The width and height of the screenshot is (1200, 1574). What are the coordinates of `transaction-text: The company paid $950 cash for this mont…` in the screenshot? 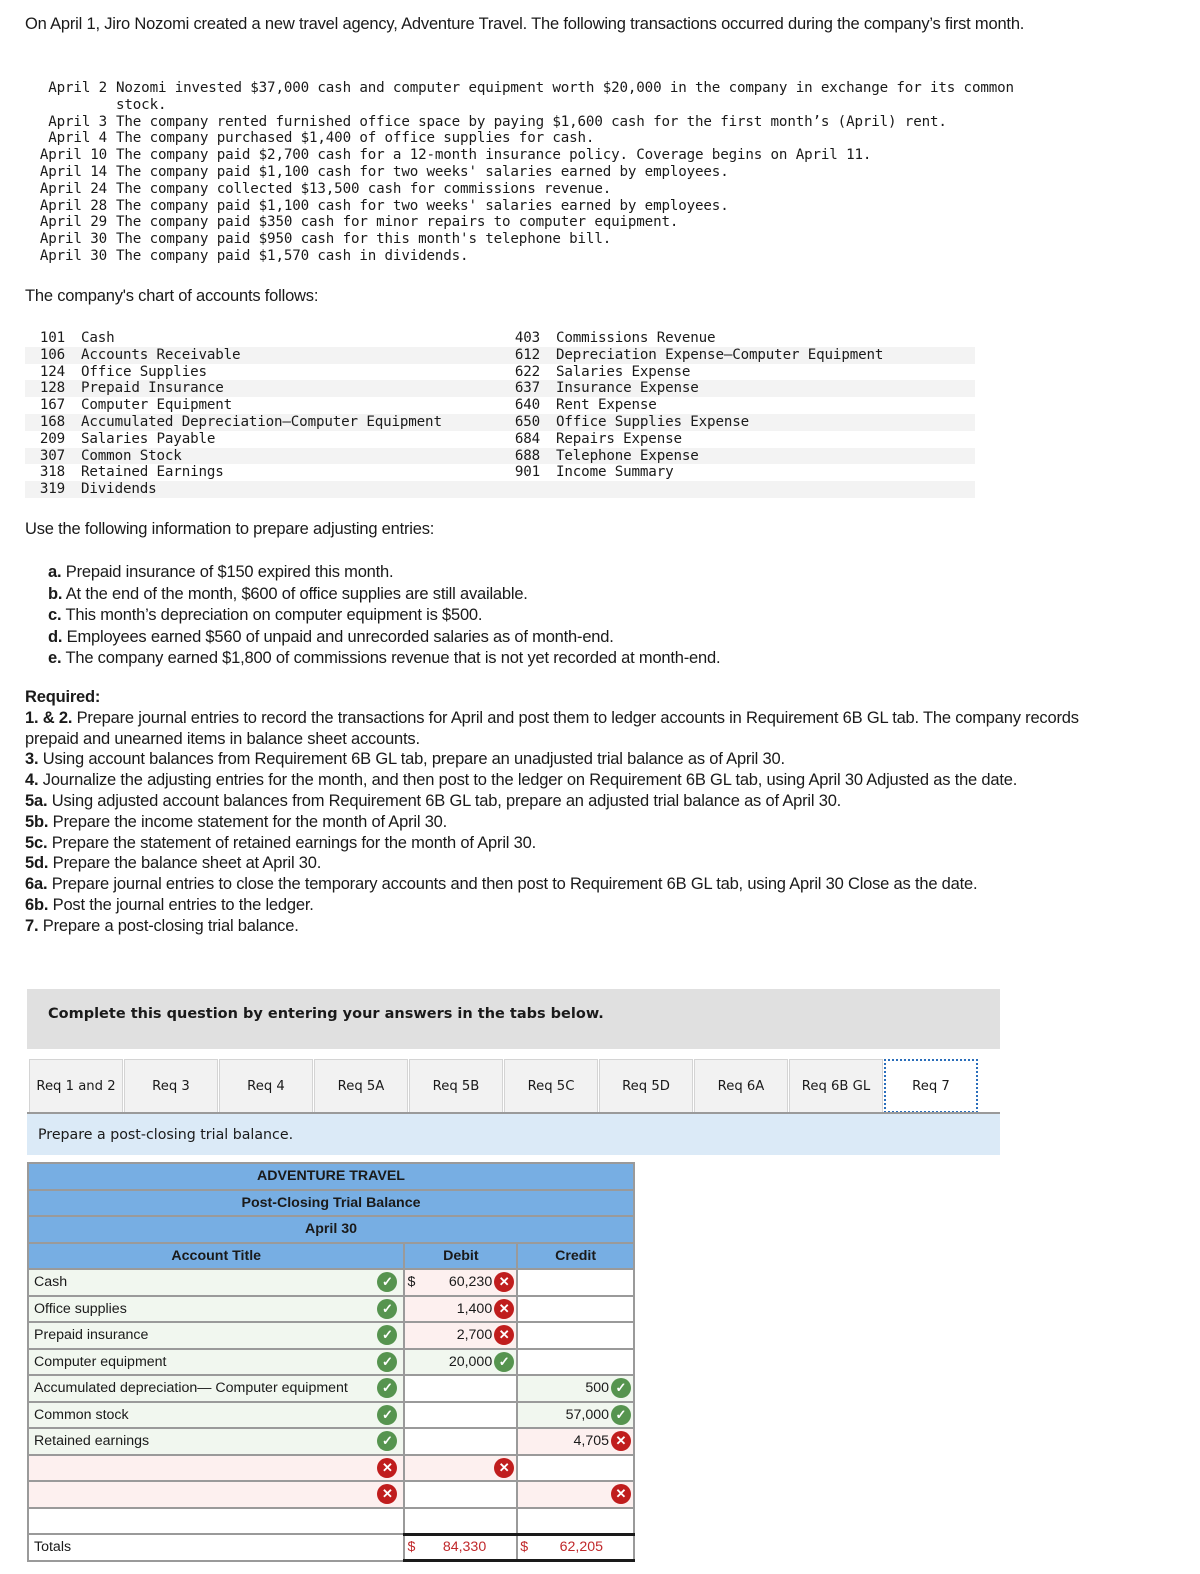 It's located at (364, 239).